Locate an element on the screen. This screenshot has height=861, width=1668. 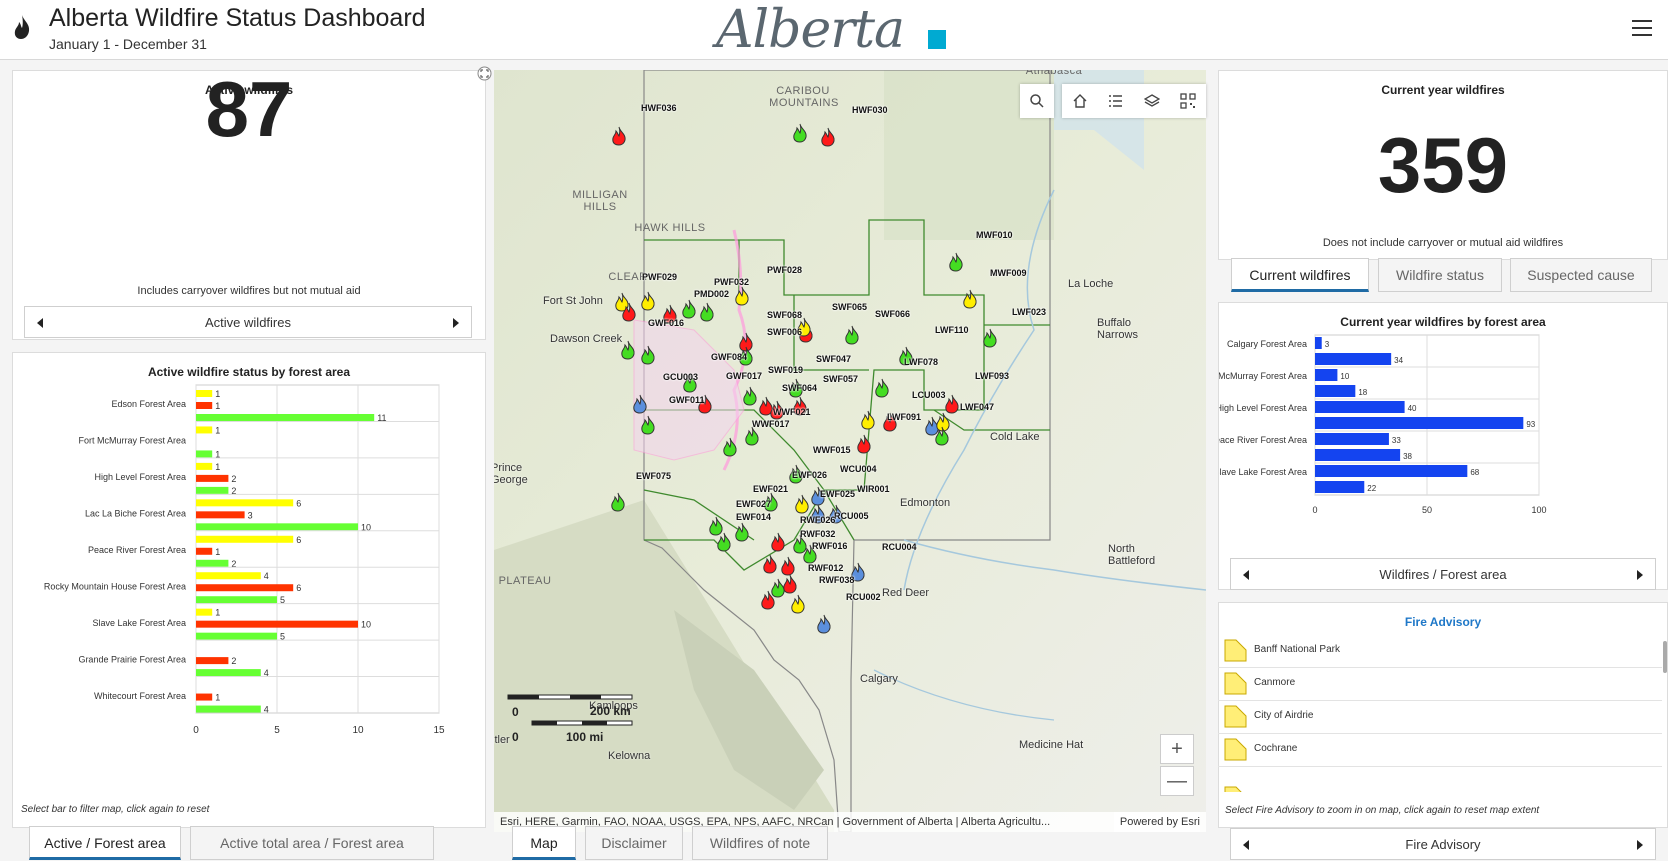
home-icon is located at coordinates (1080, 101).